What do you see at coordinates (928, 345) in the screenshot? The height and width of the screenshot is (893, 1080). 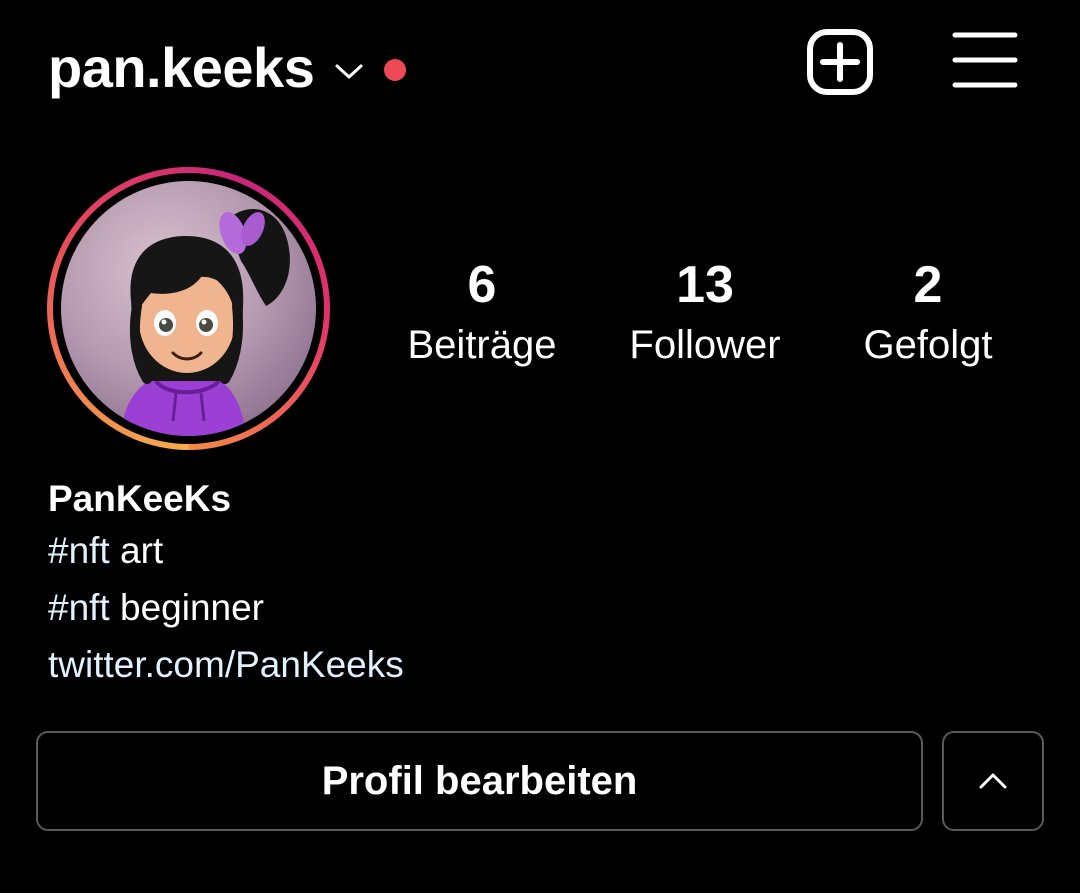 I see `following-count-label: Gefolgt` at bounding box center [928, 345].